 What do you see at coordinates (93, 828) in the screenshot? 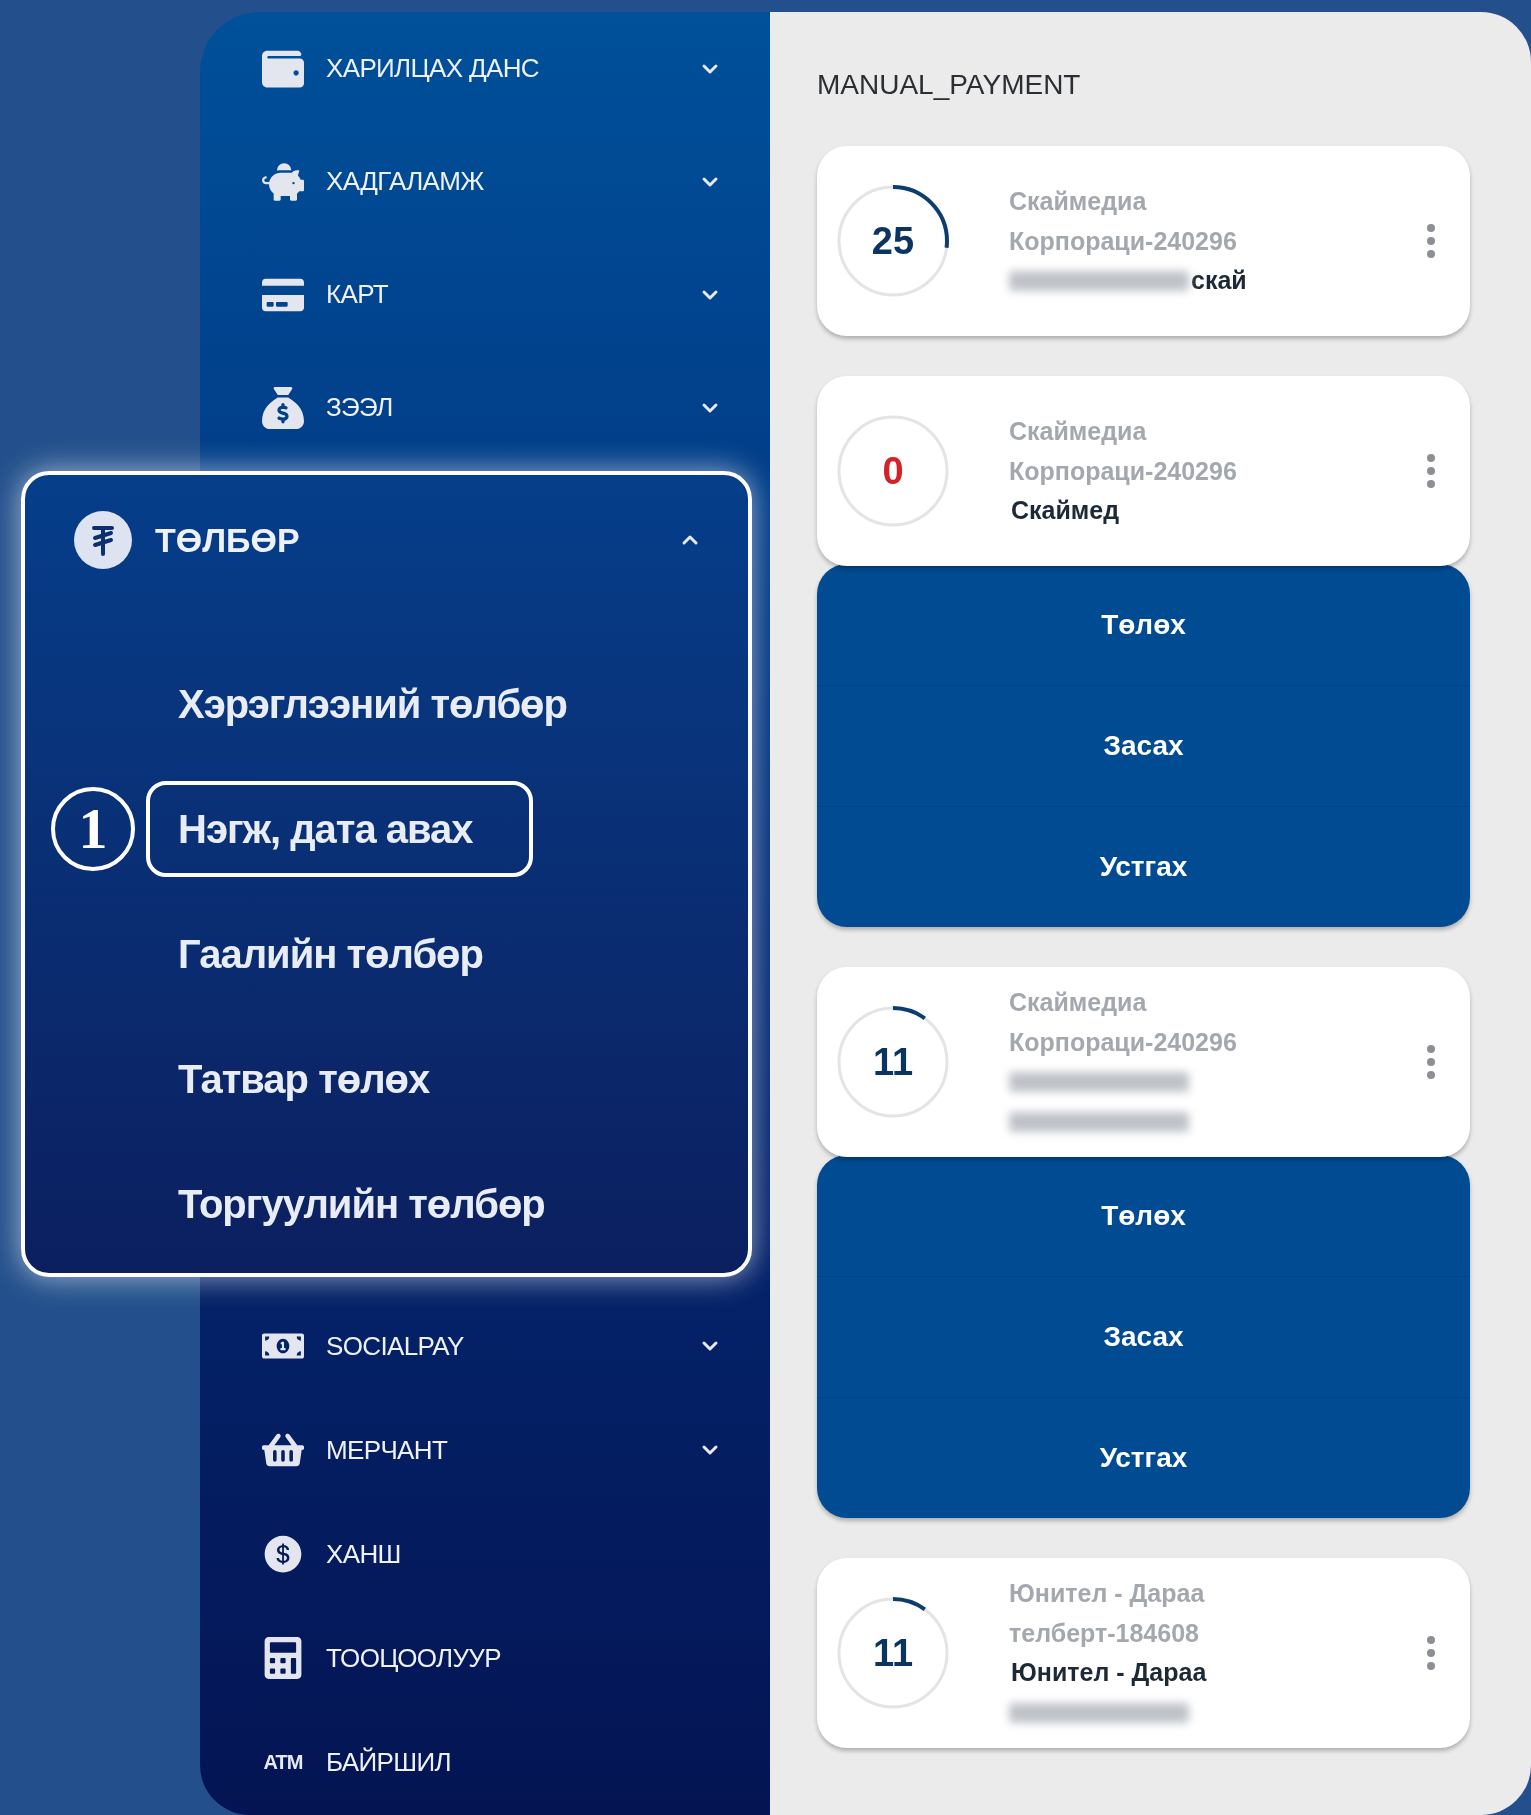
I see `step-marker: 1` at bounding box center [93, 828].